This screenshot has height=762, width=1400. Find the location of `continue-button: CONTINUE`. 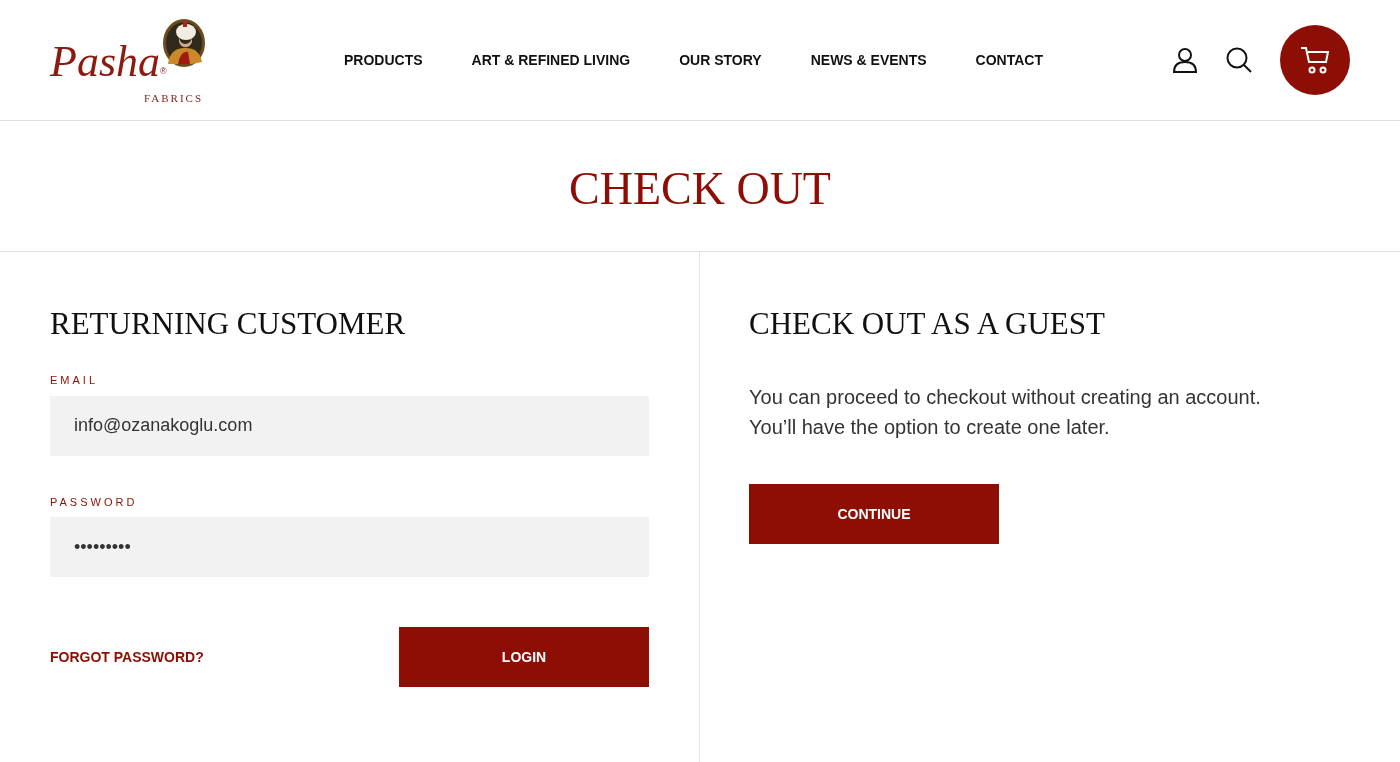

continue-button: CONTINUE is located at coordinates (874, 514).